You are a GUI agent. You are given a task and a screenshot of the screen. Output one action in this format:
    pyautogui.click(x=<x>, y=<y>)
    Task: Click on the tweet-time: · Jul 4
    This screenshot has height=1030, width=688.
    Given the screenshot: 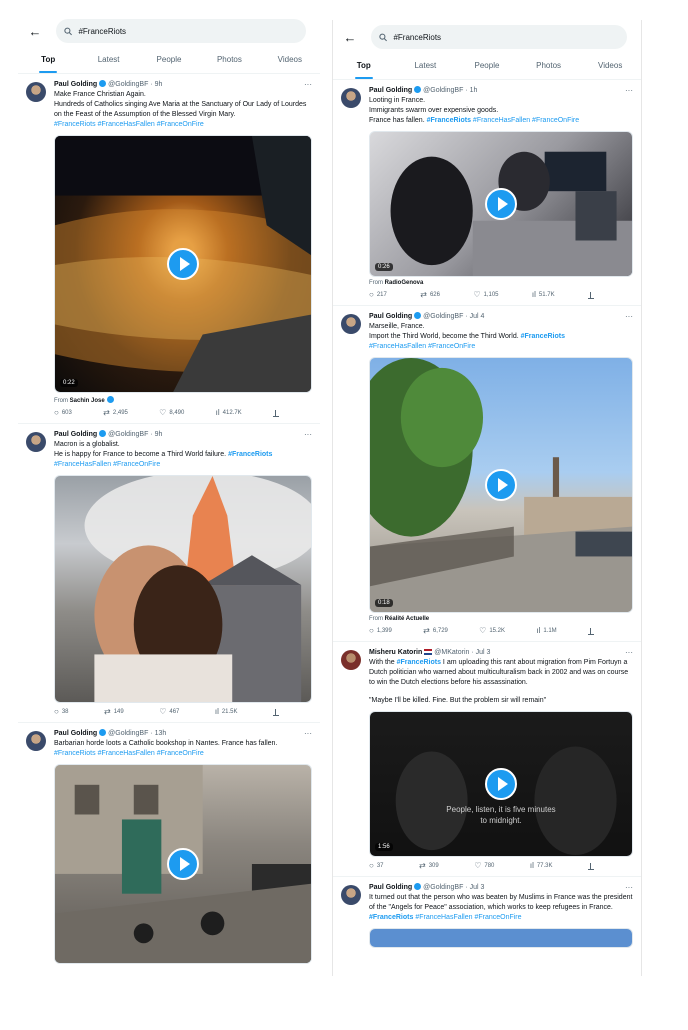 What is the action you would take?
    pyautogui.click(x=474, y=316)
    